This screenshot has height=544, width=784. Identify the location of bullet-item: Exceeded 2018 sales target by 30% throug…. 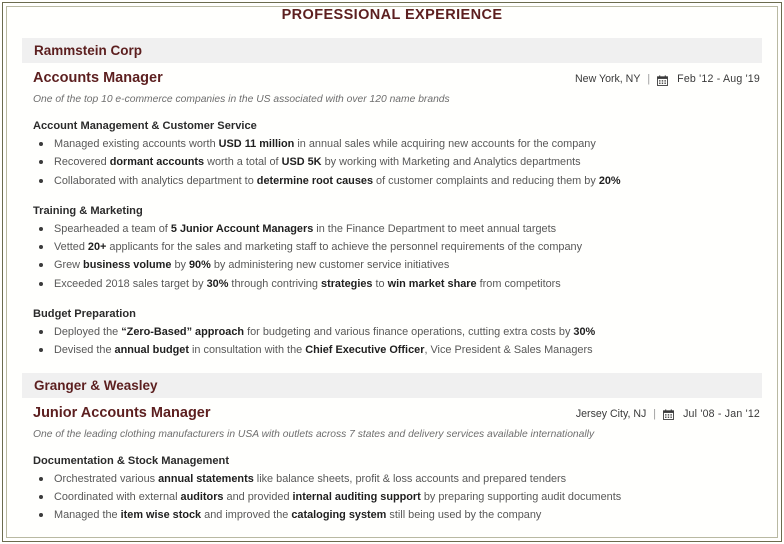
(396, 284).